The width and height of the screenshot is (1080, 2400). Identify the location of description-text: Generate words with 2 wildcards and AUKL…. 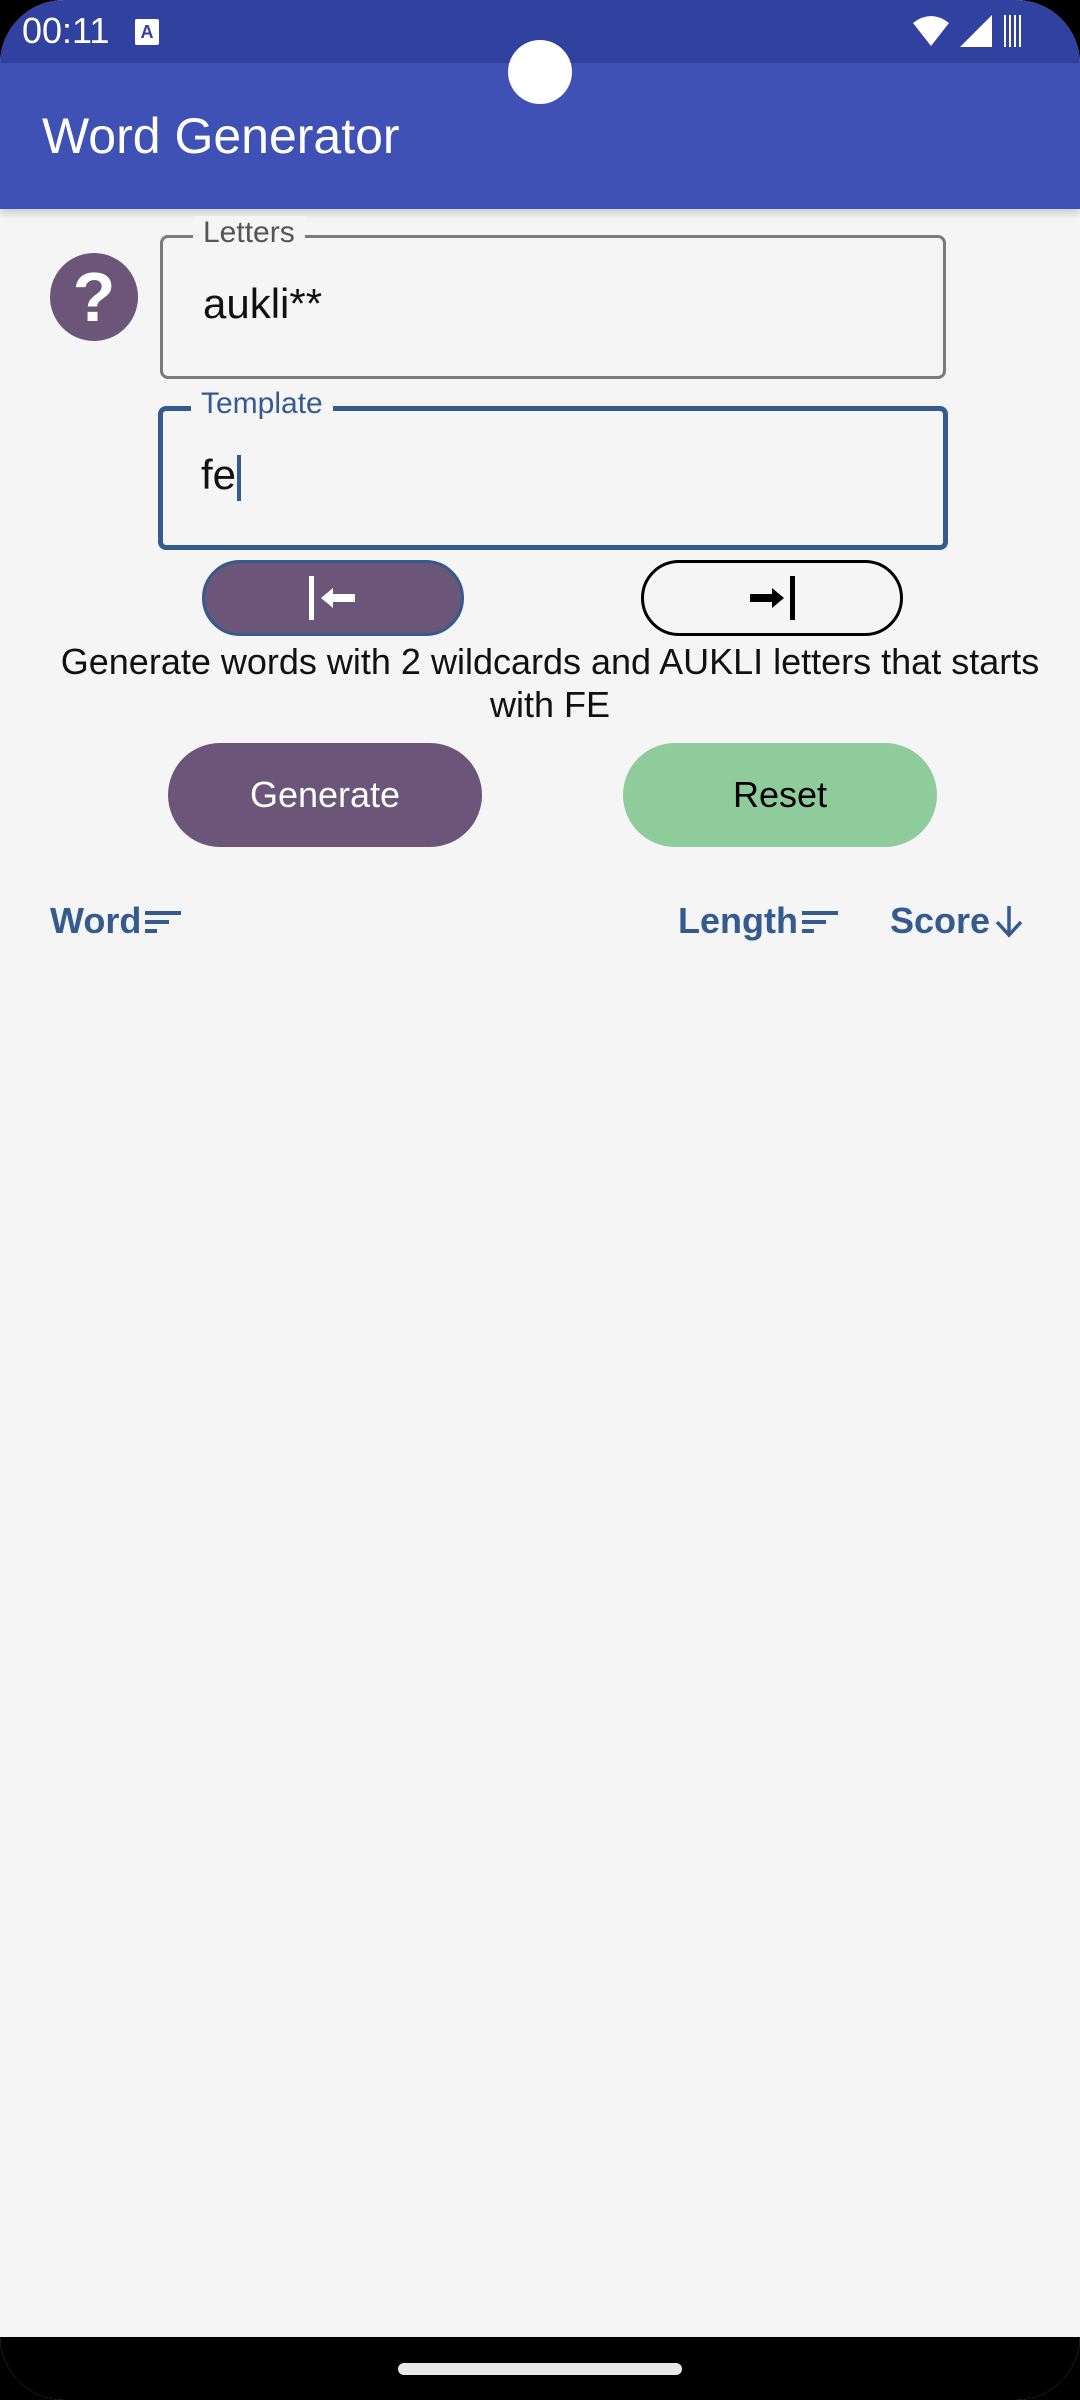
(550, 683).